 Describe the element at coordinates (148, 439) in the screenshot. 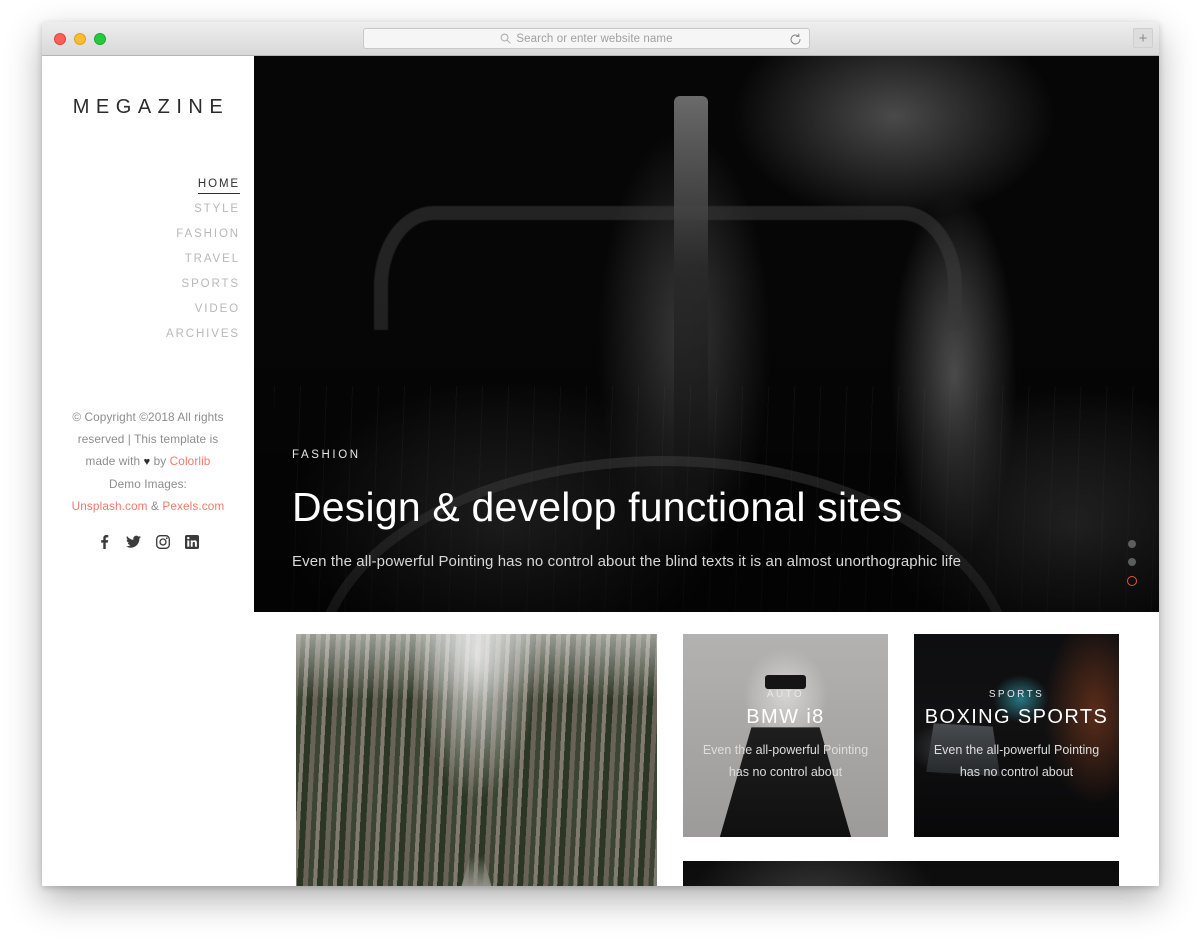

I see `copyright-line-2: reserved | This template is` at that location.